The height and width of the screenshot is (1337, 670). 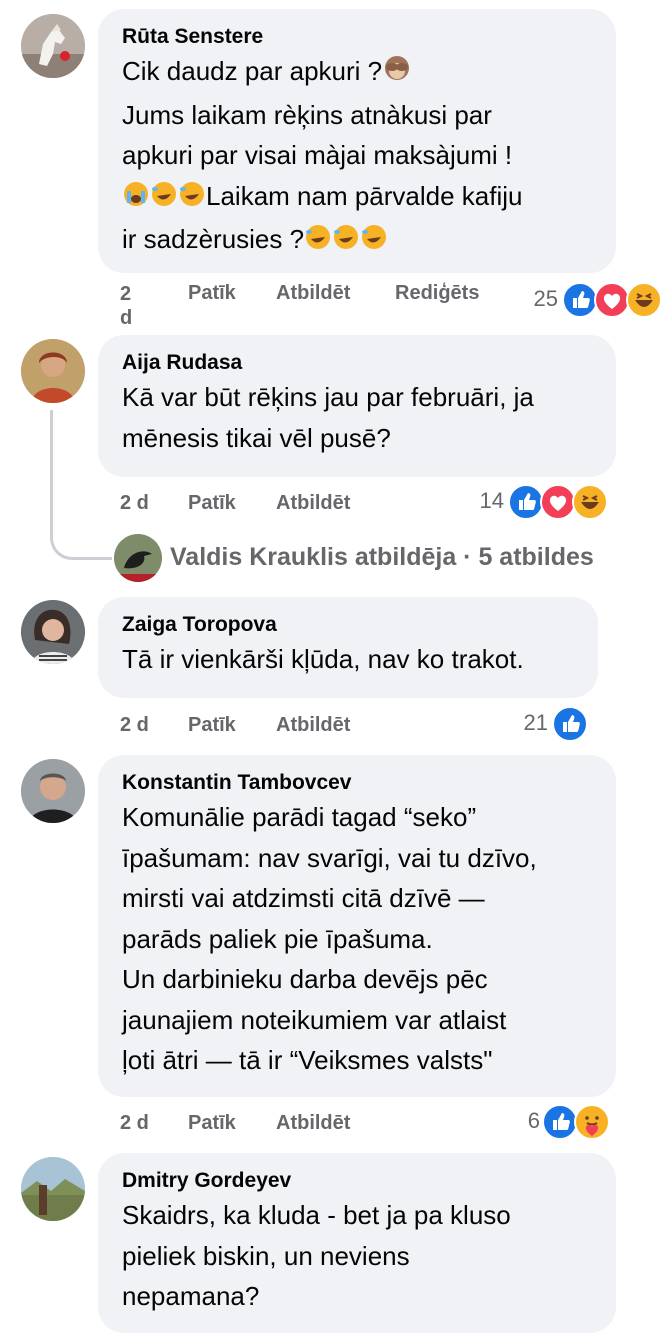 I want to click on horse-avatar-icon, so click(x=53, y=46).